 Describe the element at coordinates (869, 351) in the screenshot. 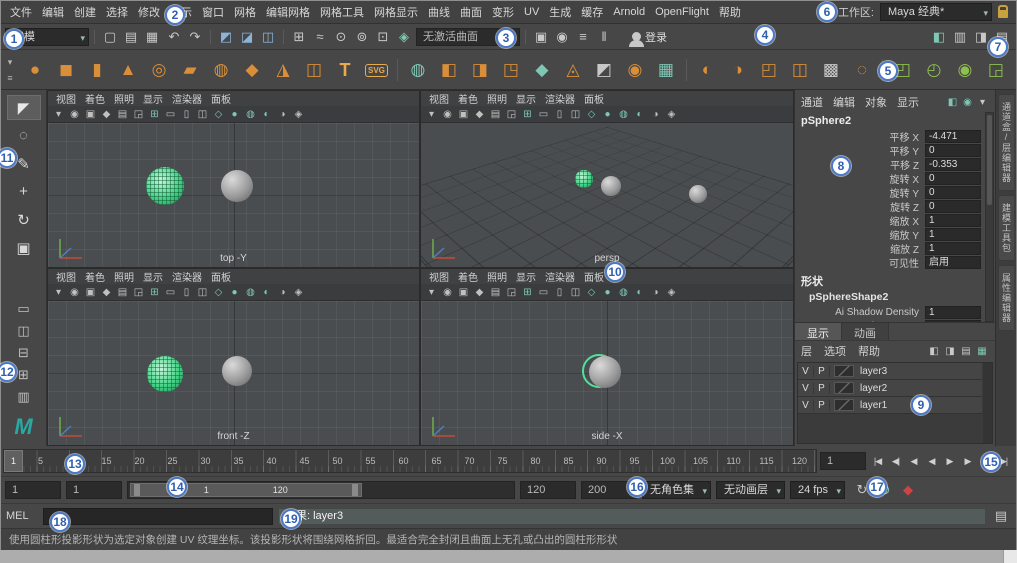

I see `help-menu: 帮助` at that location.